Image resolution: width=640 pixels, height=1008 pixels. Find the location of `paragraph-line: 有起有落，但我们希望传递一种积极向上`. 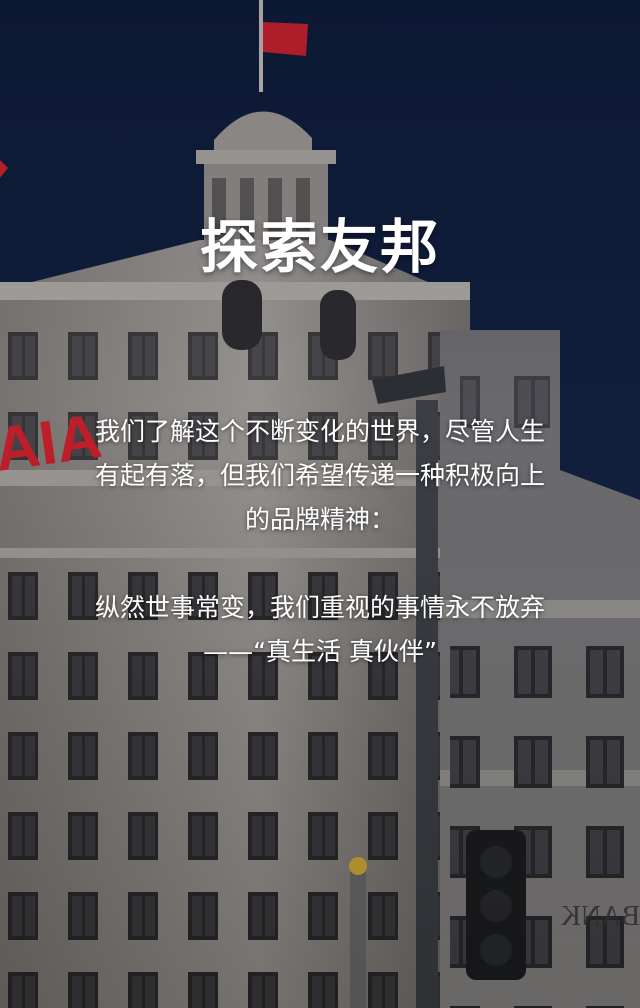

paragraph-line: 有起有落，但我们希望传递一种积极向上 is located at coordinates (319, 475).